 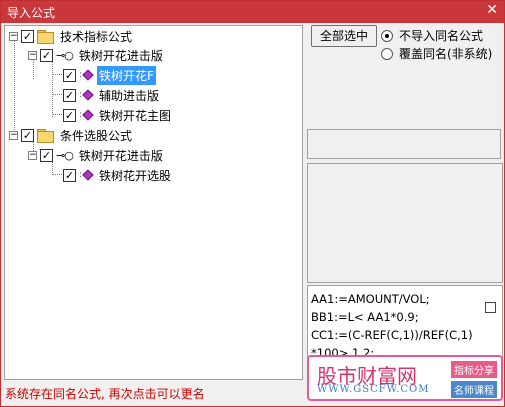 I want to click on code-line: BB1:=L< AA1*0.9;, so click(x=365, y=317).